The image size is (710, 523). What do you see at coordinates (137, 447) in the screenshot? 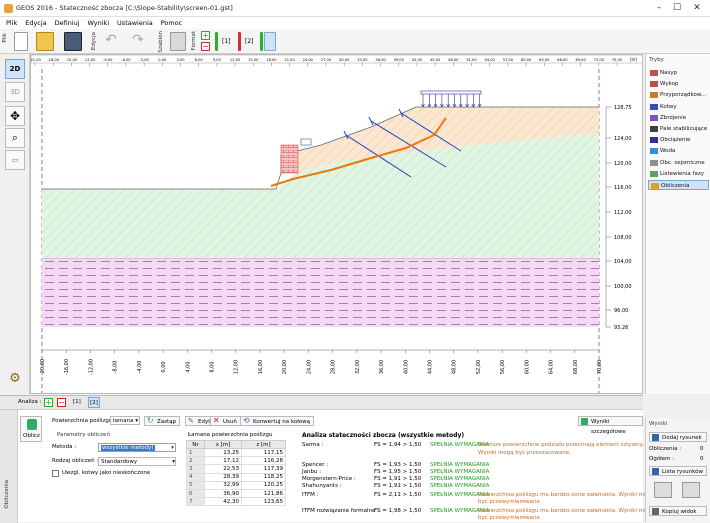
I see `method-select: wszystkie metody) ▾` at bounding box center [137, 447].